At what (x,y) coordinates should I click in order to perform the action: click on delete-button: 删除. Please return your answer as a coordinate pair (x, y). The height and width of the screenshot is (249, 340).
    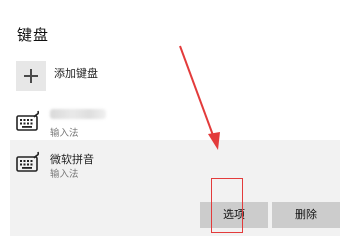
    Looking at the image, I should click on (306, 215).